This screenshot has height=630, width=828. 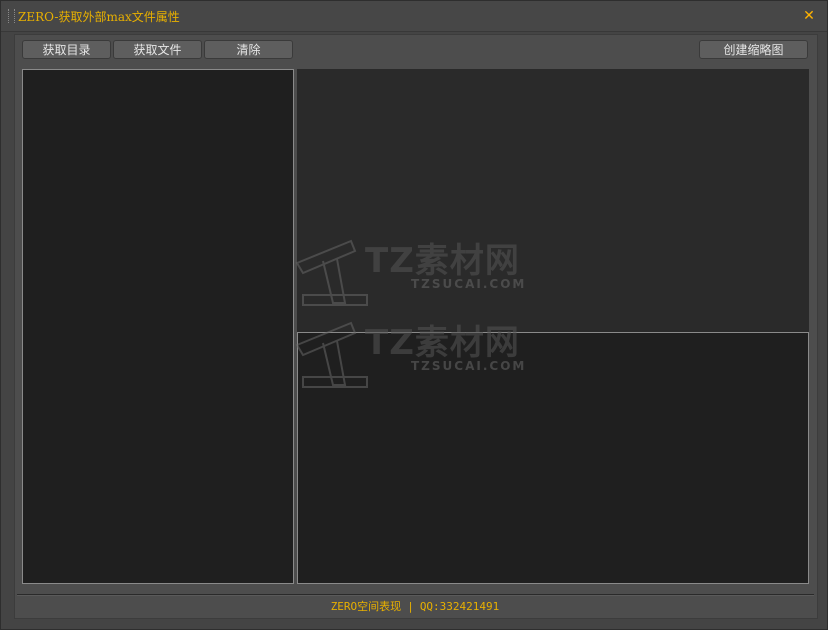 I want to click on get-file-button: 获取文件, so click(x=157, y=49).